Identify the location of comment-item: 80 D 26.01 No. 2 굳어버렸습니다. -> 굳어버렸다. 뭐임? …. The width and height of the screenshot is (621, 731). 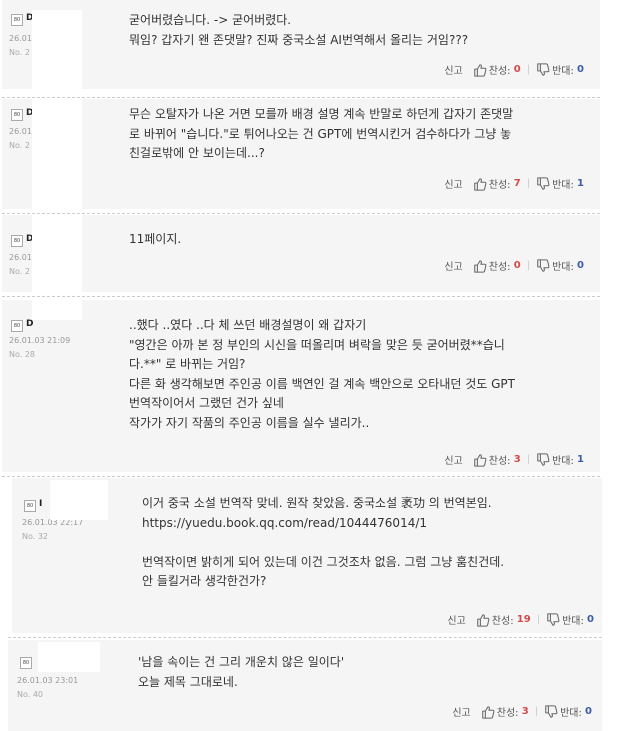
(301, 44).